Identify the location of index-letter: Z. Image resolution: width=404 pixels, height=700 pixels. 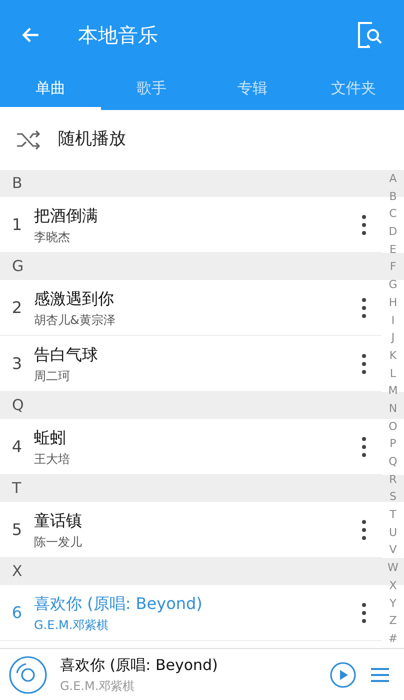
(393, 621).